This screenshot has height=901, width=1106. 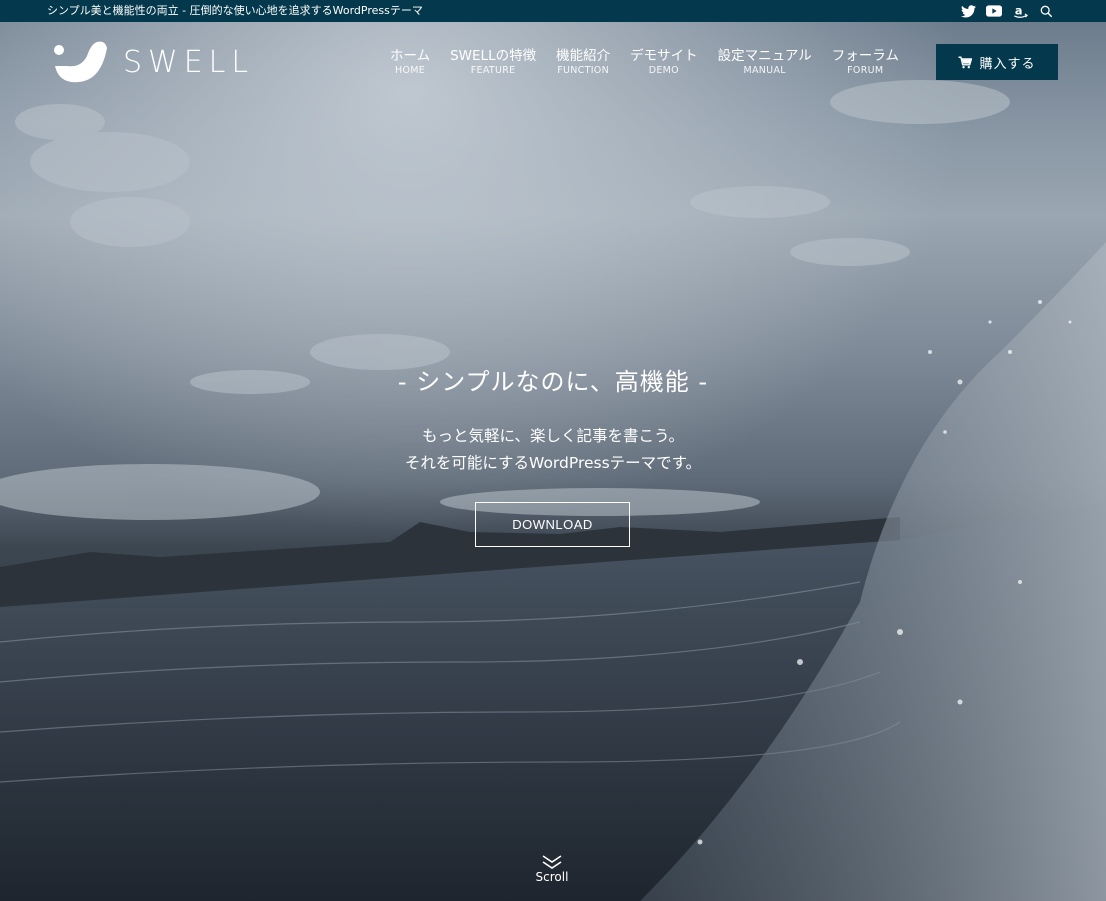 I want to click on buy-button-label: 購入する, so click(x=1007, y=63).